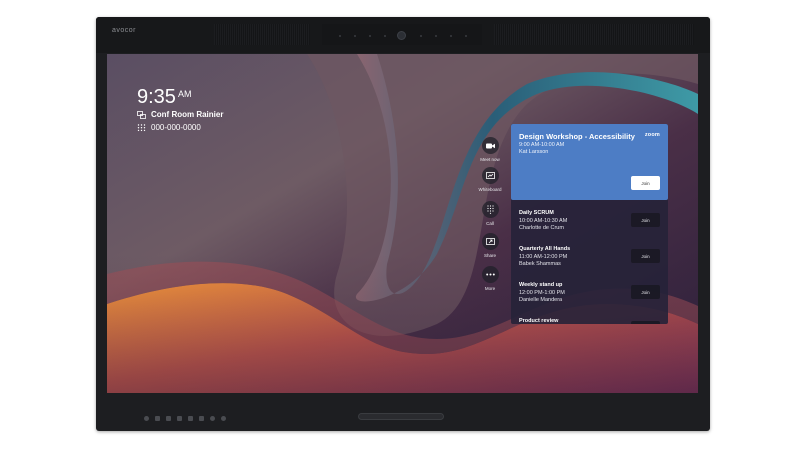 The image size is (800, 450). I want to click on meeting-title: Weekly stand up, so click(541, 285).